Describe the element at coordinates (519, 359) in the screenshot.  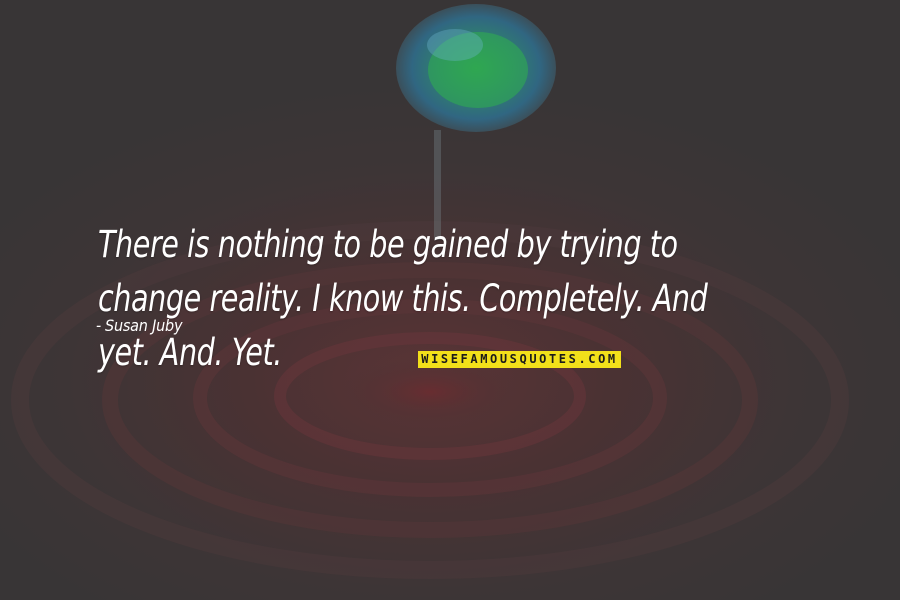
I see `wisefamousquotes-logo: WISEFAMOUSQUOTES.COM` at that location.